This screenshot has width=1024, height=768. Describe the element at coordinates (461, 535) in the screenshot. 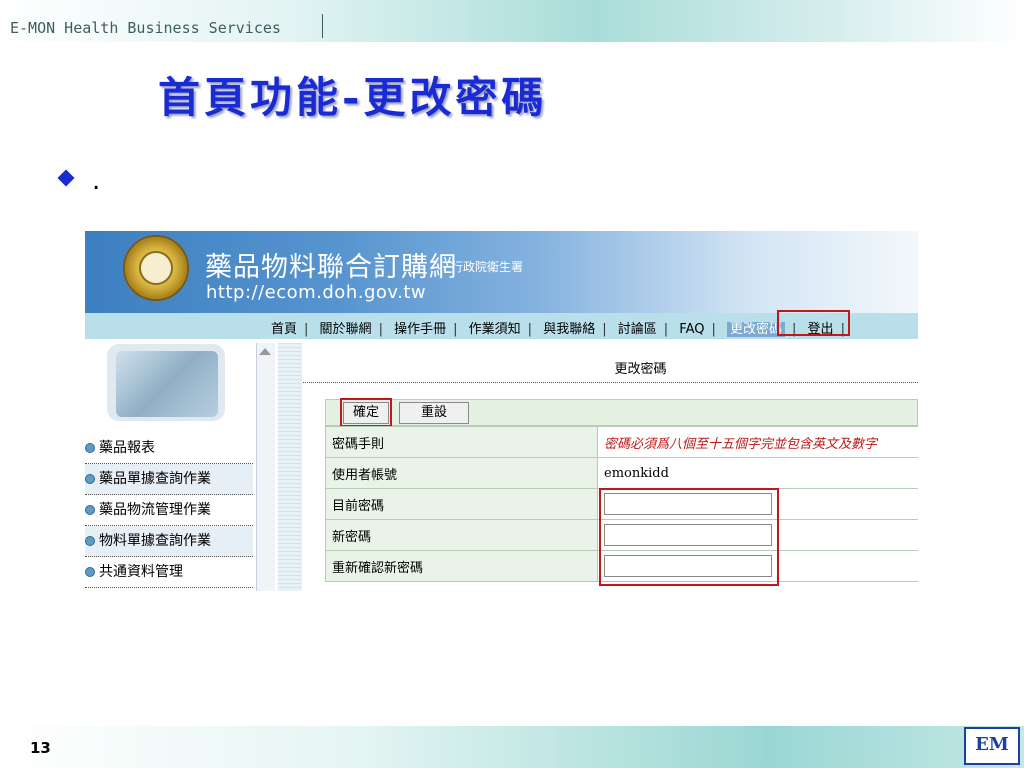

I see `row-label: 新密碼` at that location.